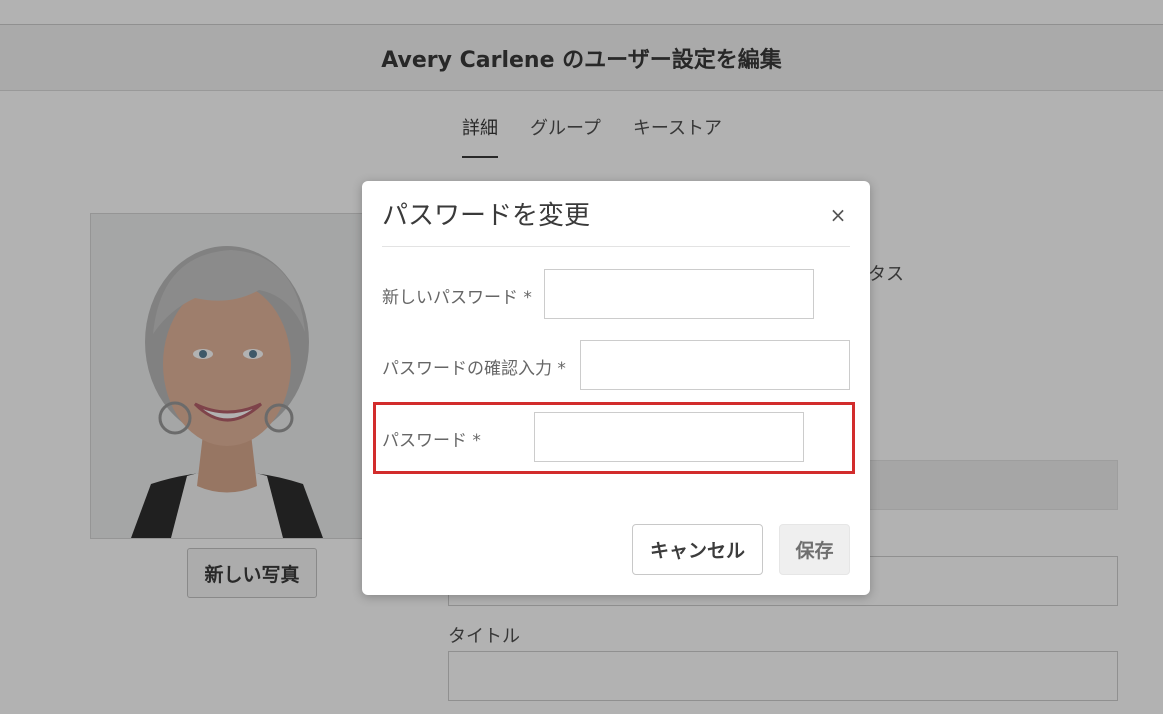  Describe the element at coordinates (486, 216) in the screenshot. I see `dialog-title: パスワードを変更` at that location.